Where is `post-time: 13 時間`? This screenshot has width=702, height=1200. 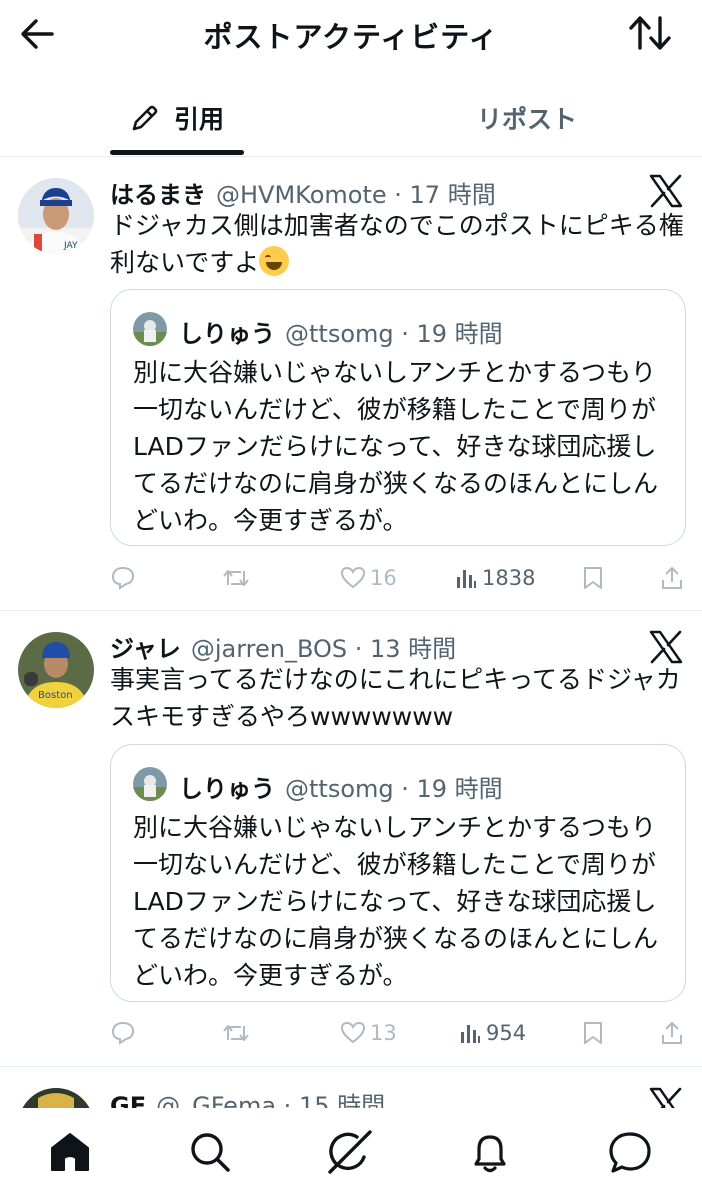
post-time: 13 時間 is located at coordinates (413, 649).